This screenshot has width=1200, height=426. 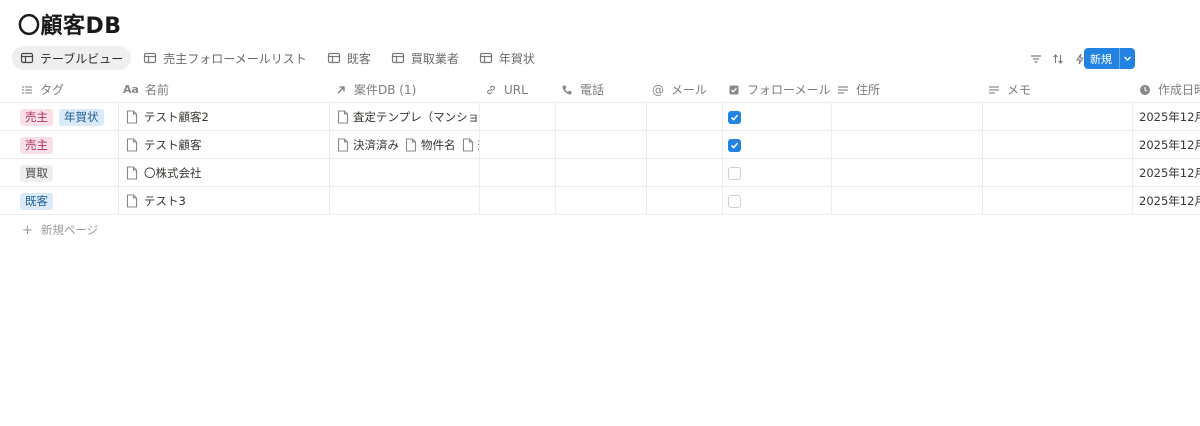 I want to click on tag-badge: 年賀状, so click(x=81, y=117).